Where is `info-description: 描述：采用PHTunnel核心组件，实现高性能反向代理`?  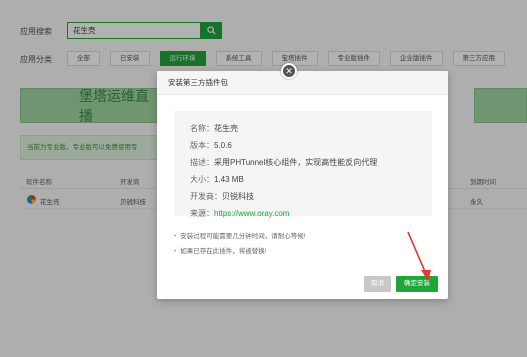 info-description: 描述：采用PHTunnel核心组件，实现高性能反向代理 is located at coordinates (284, 162).